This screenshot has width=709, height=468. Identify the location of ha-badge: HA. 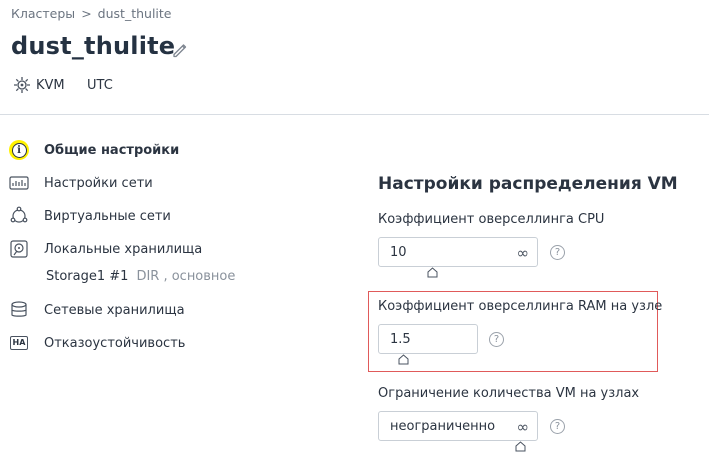
(19, 343).